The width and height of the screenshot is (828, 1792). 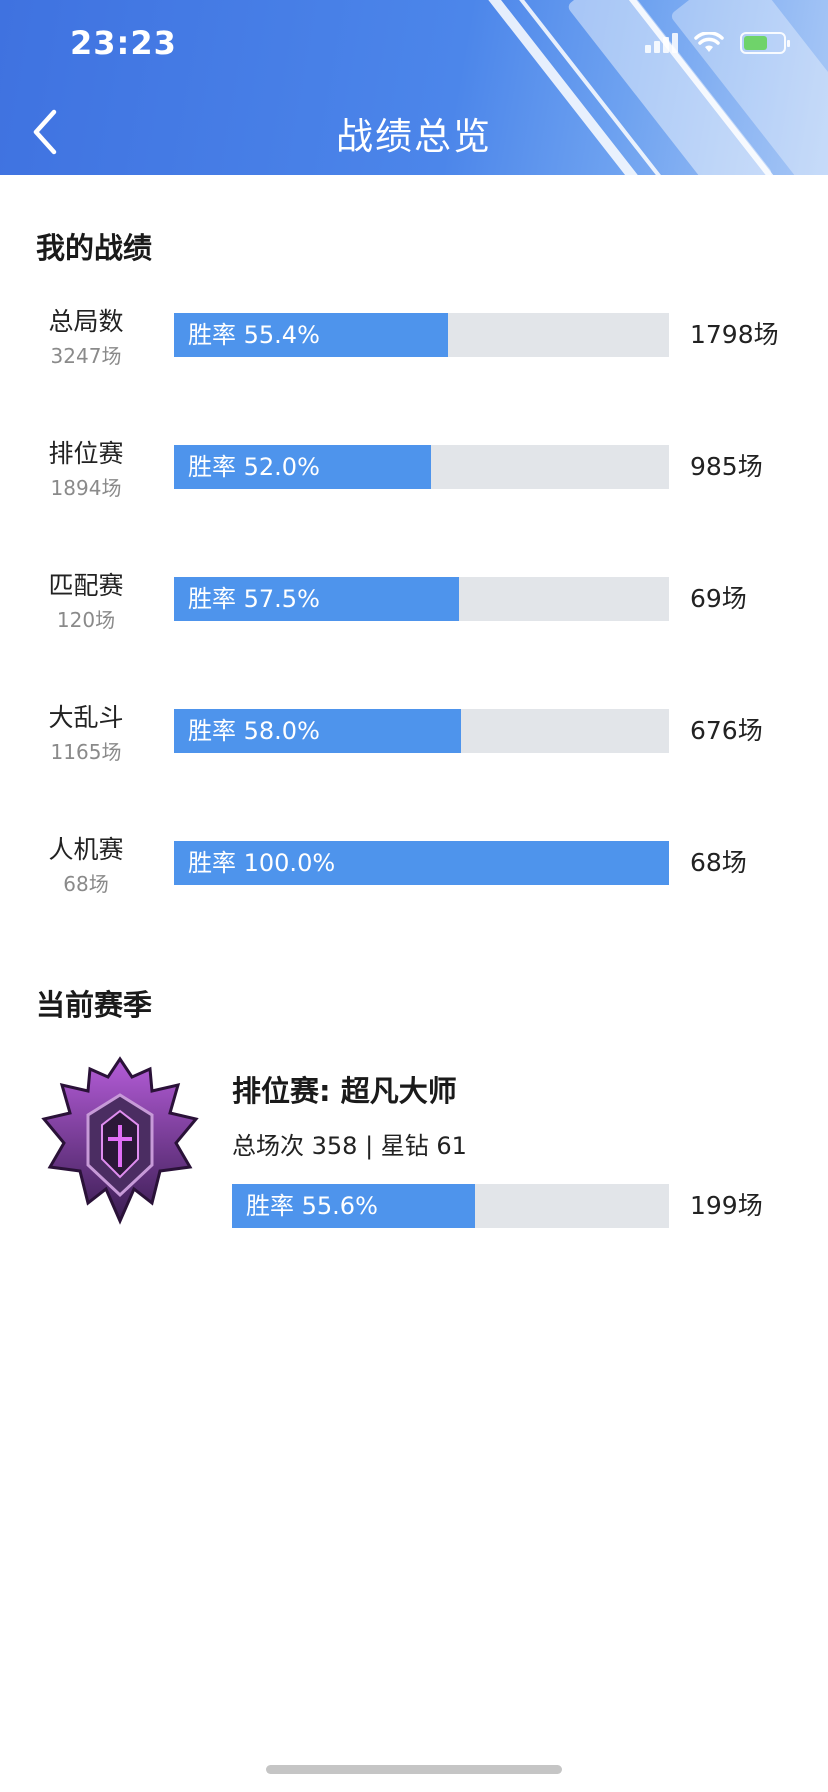 I want to click on stat-row: 匹配赛 120场 胜率 57.5% 69场, so click(x=414, y=606).